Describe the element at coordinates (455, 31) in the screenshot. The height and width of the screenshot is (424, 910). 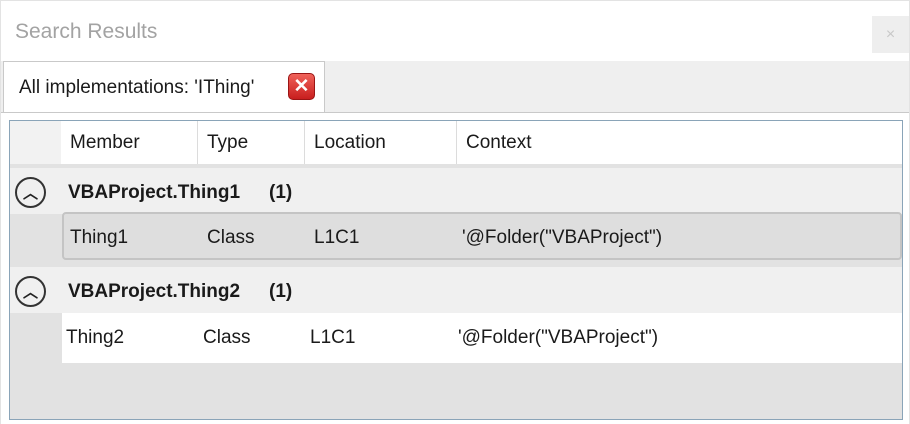
I see `title-bar: Search Results ×` at that location.